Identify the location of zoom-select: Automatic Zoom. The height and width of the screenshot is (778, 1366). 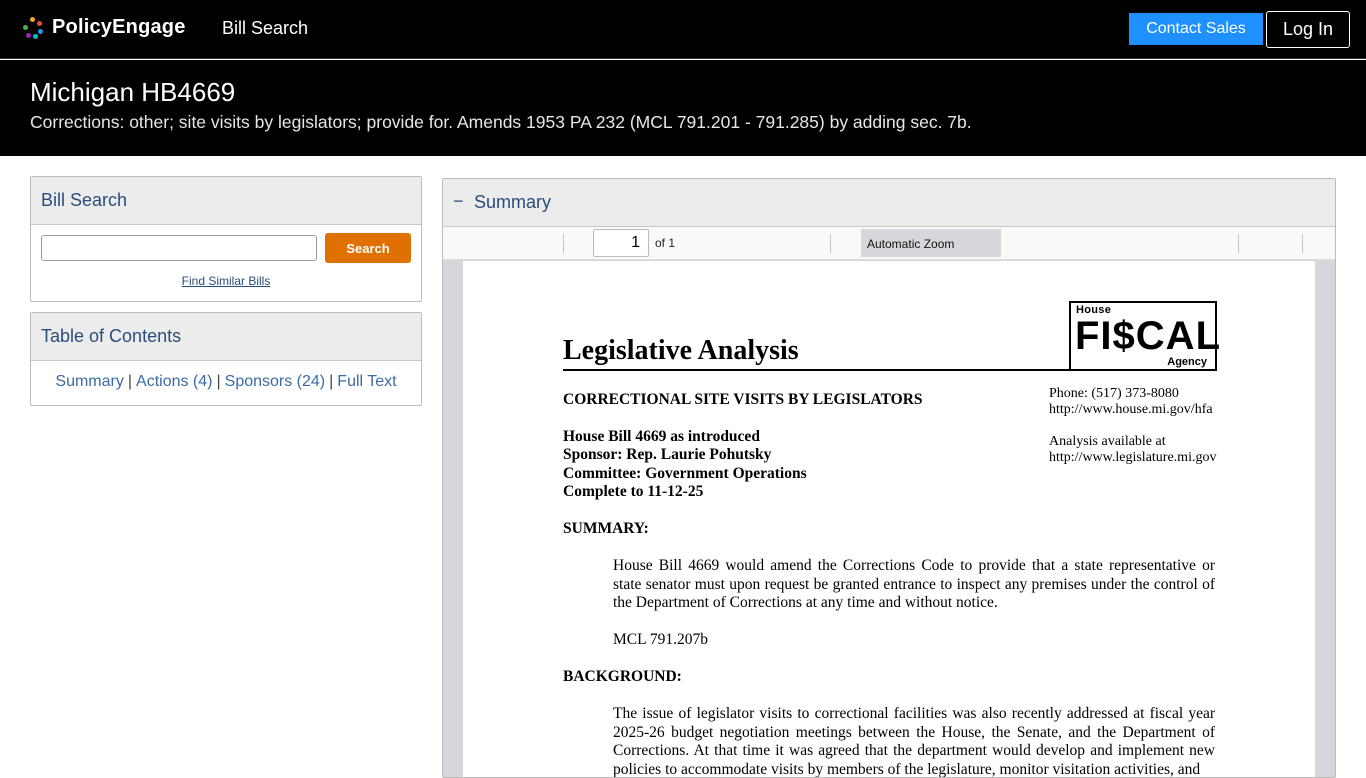
(931, 243).